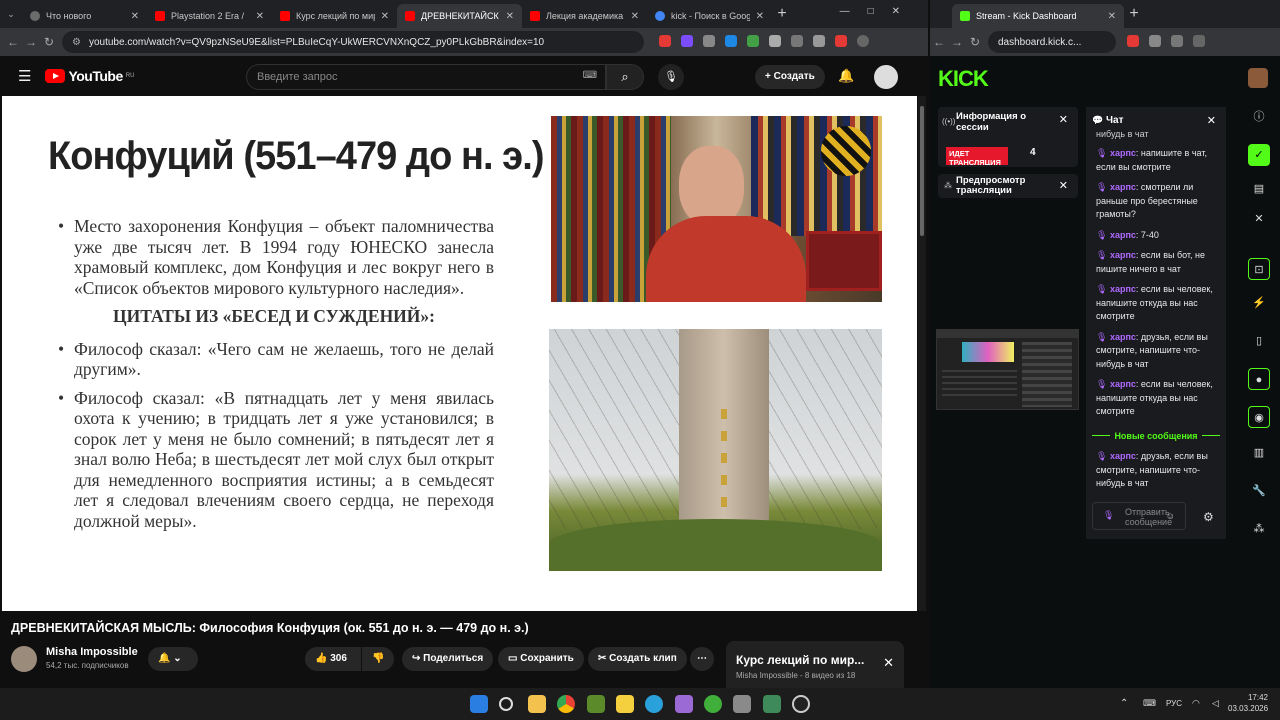 The image size is (1280, 720). What do you see at coordinates (888, 663) in the screenshot?
I see `close-playlist-icon: ✕` at bounding box center [888, 663].